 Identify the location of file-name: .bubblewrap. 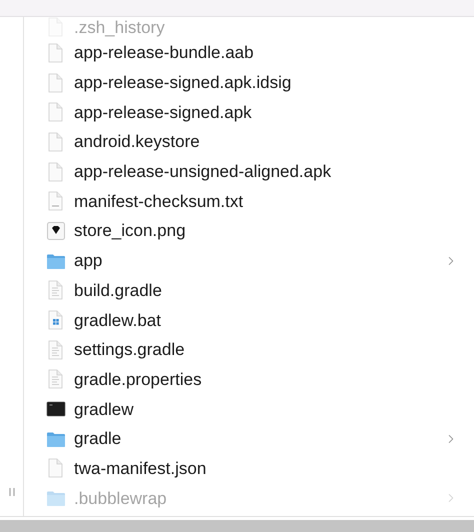
(121, 498).